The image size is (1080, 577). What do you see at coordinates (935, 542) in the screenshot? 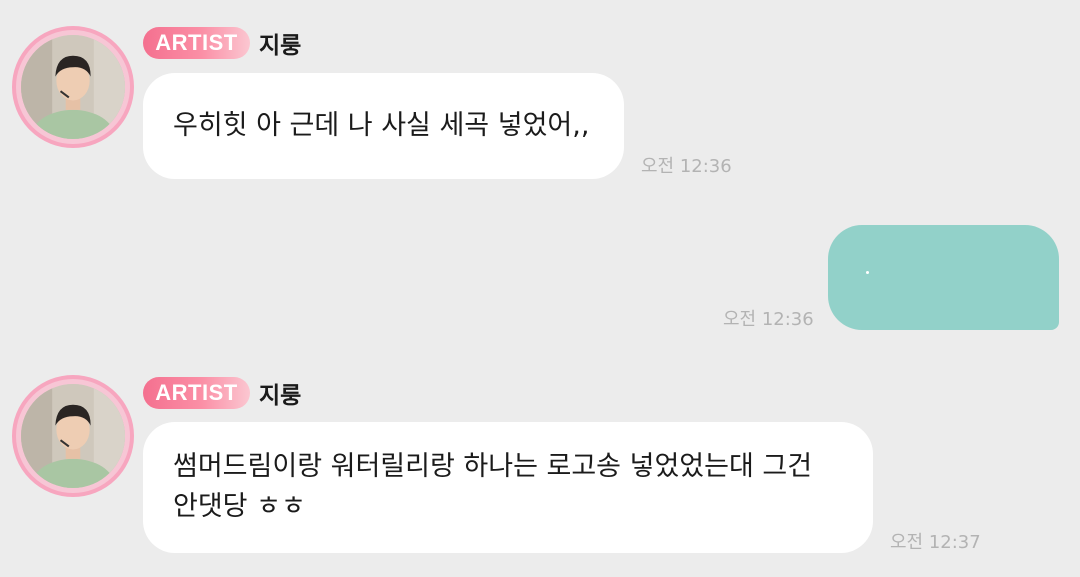
I see `message-time: 오전 12:37` at bounding box center [935, 542].